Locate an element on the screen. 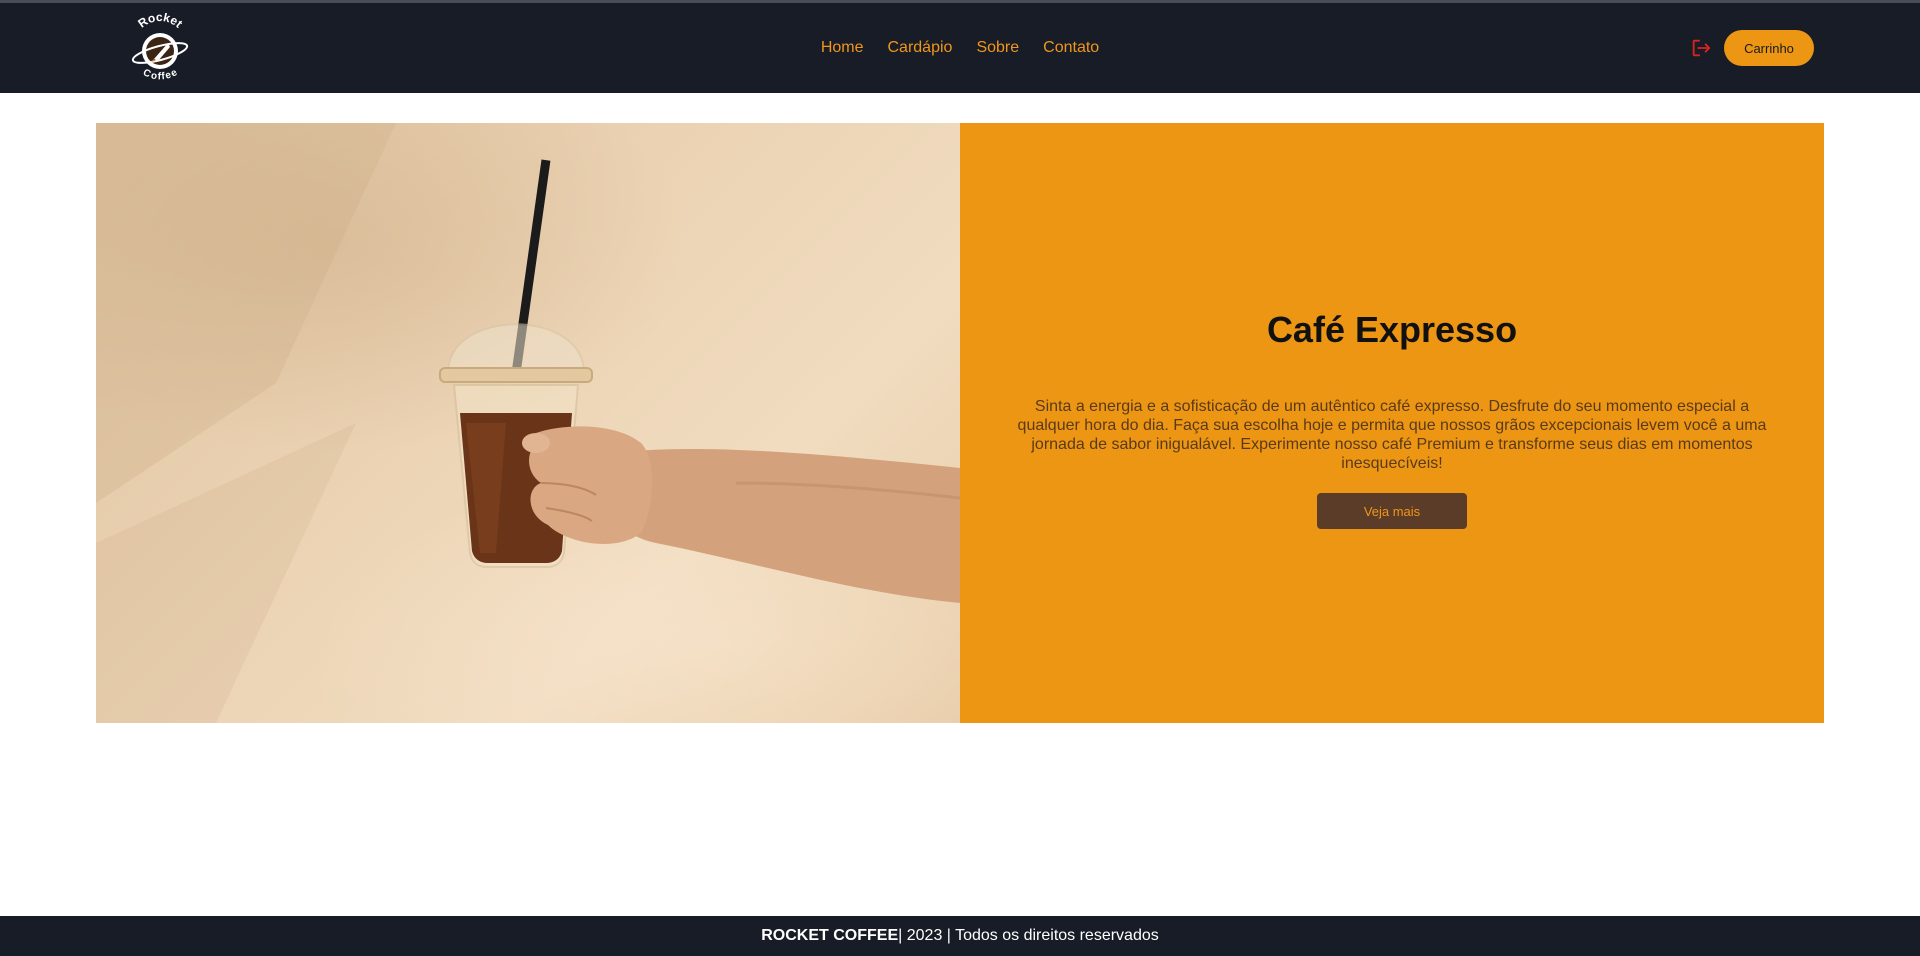  logo-graphic: Rocket Coffee is located at coordinates (160, 47).